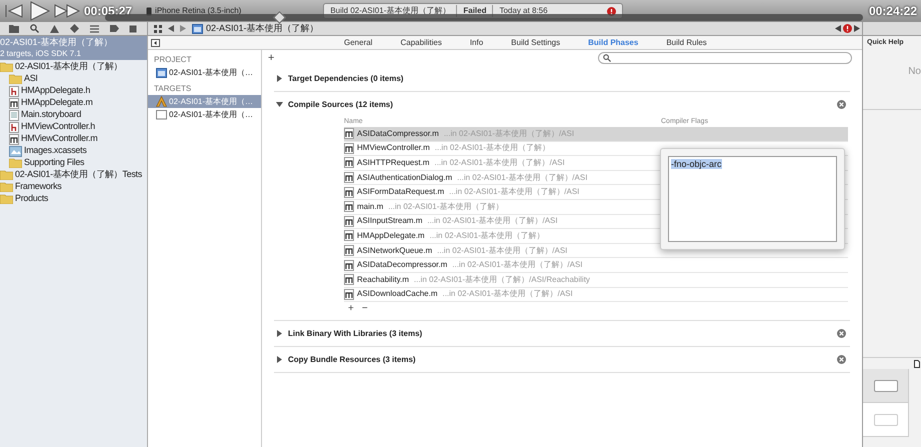 The image size is (921, 447). What do you see at coordinates (41, 53) in the screenshot?
I see `project-subtitle: 2 targets, iOS SDK 7.1` at bounding box center [41, 53].